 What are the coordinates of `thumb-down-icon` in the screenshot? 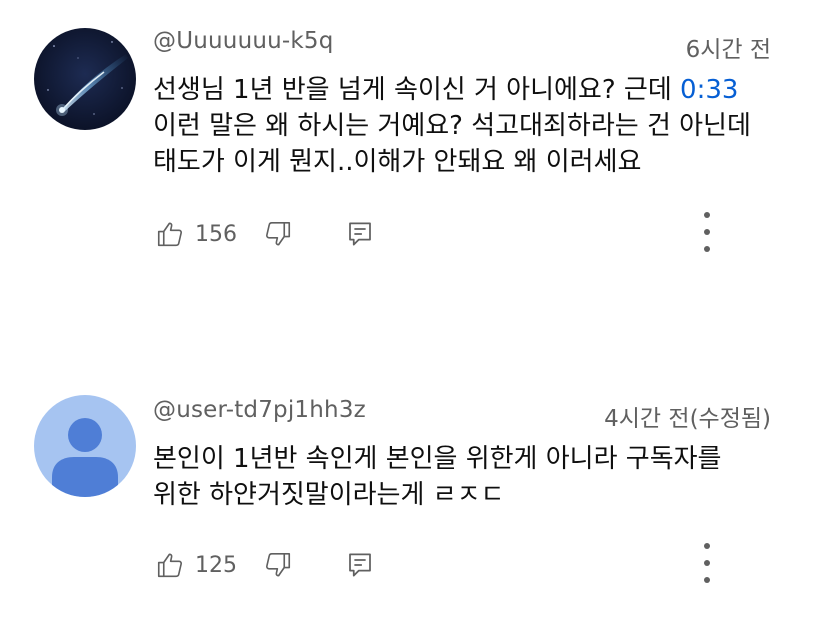 It's located at (278, 564).